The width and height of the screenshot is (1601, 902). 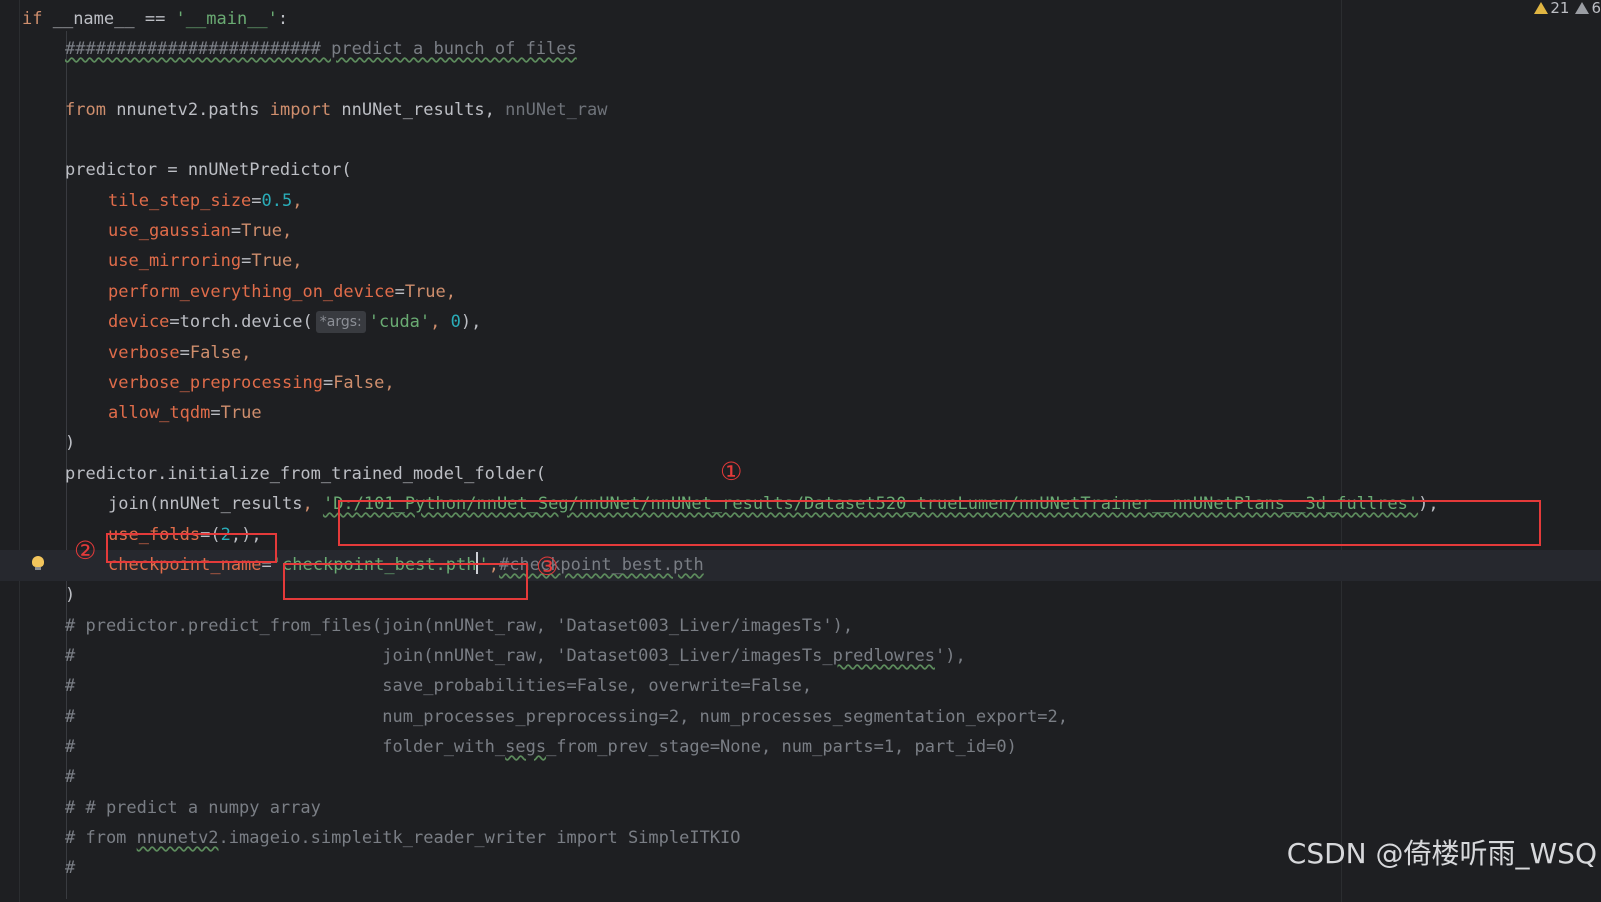 I want to click on inspection-widget: 21 6, so click(x=1567, y=8).